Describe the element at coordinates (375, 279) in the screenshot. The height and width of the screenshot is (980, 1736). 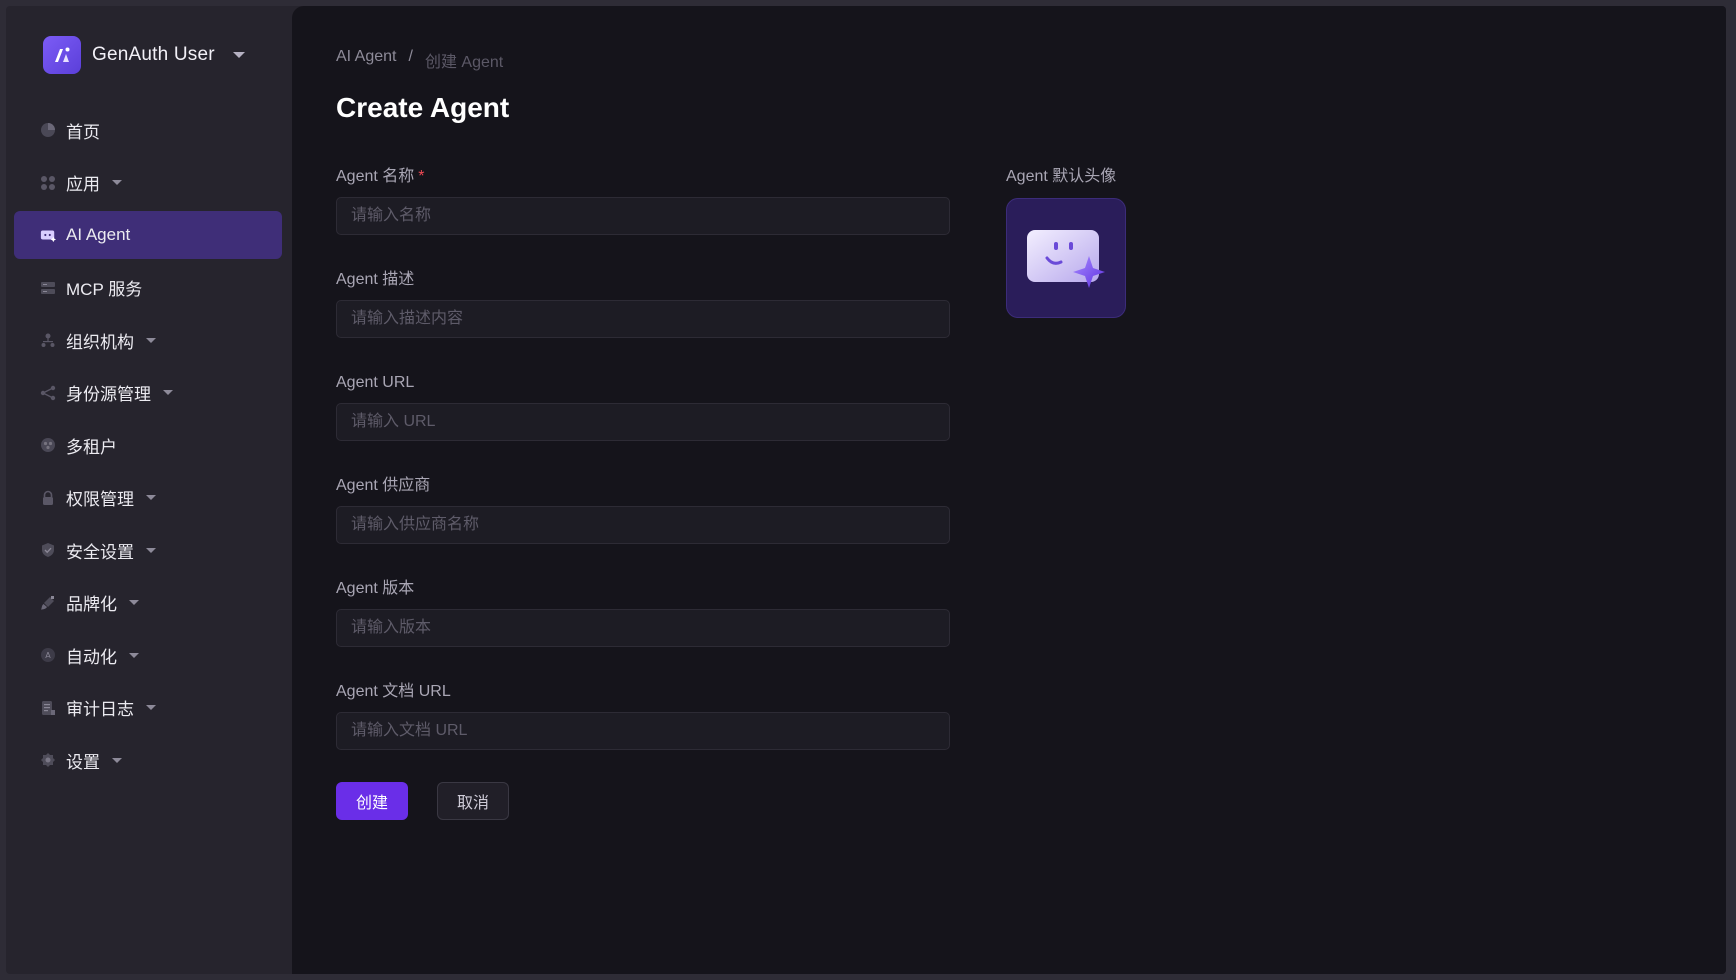
I see `agent-description-label: Agent 描述` at that location.